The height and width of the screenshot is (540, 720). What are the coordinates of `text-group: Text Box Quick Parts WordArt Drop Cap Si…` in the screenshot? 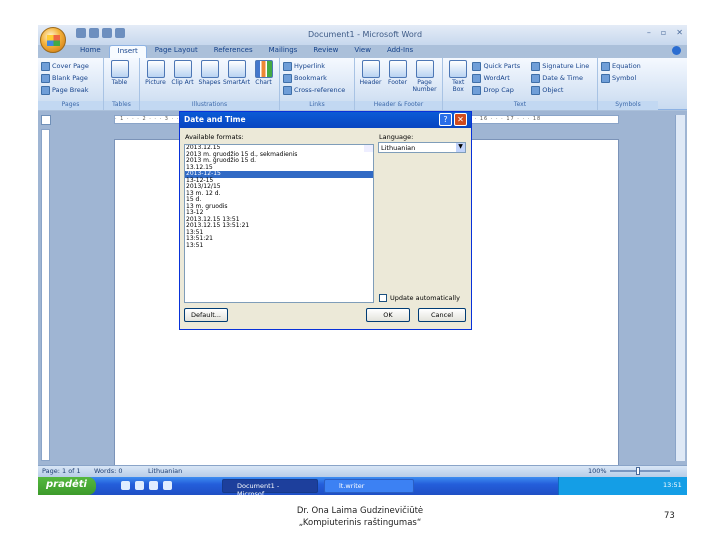 It's located at (520, 84).